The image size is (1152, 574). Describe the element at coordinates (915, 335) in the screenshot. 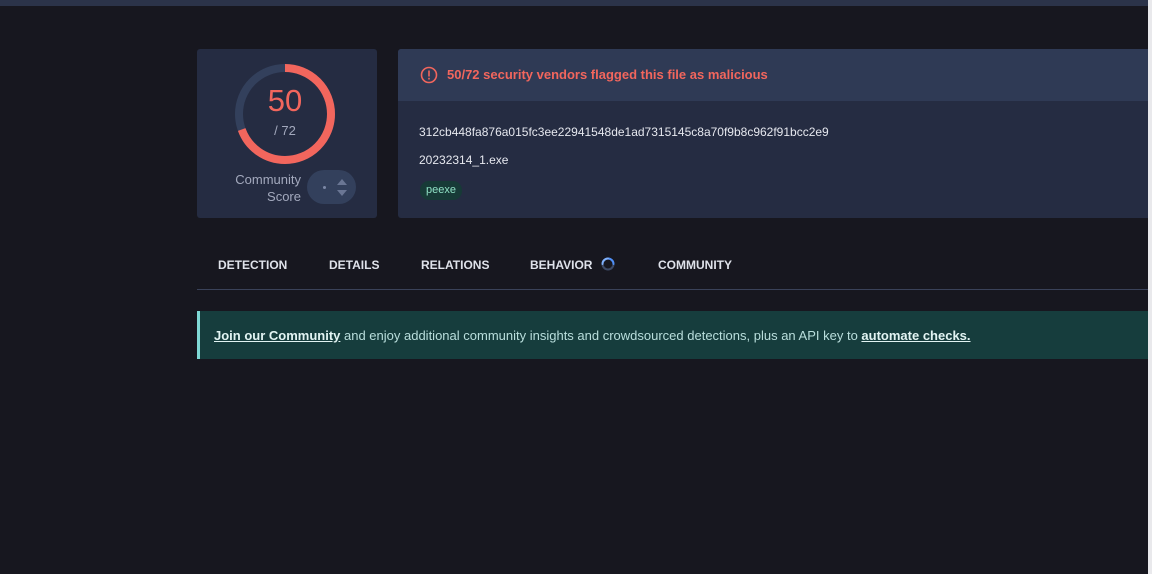

I see `automate-checks-link: automate checks.` at that location.